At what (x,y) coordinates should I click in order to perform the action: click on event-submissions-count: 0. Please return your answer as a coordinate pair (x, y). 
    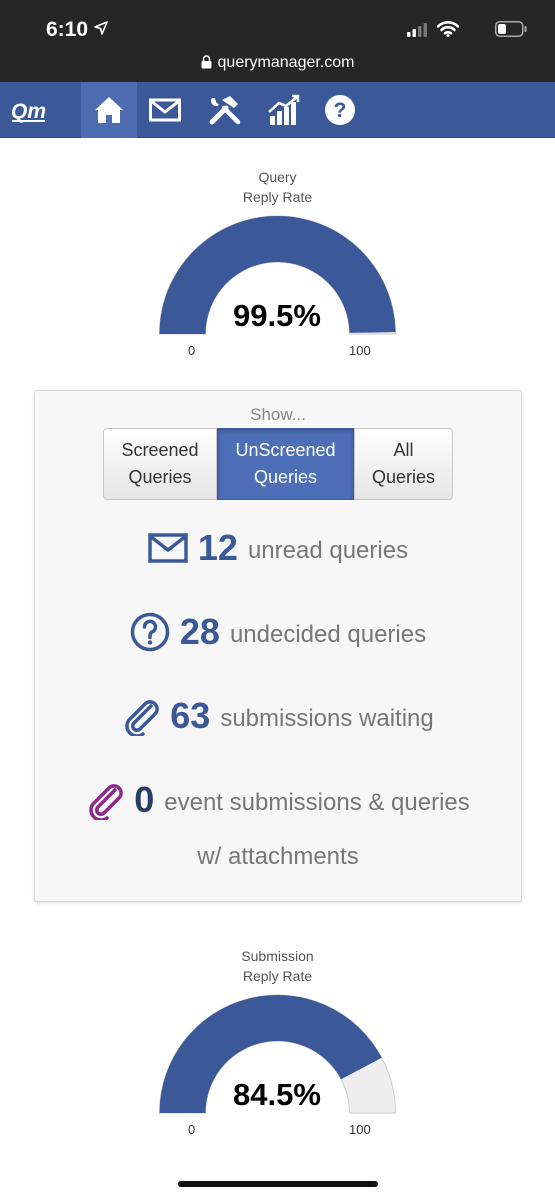
    Looking at the image, I should click on (144, 799).